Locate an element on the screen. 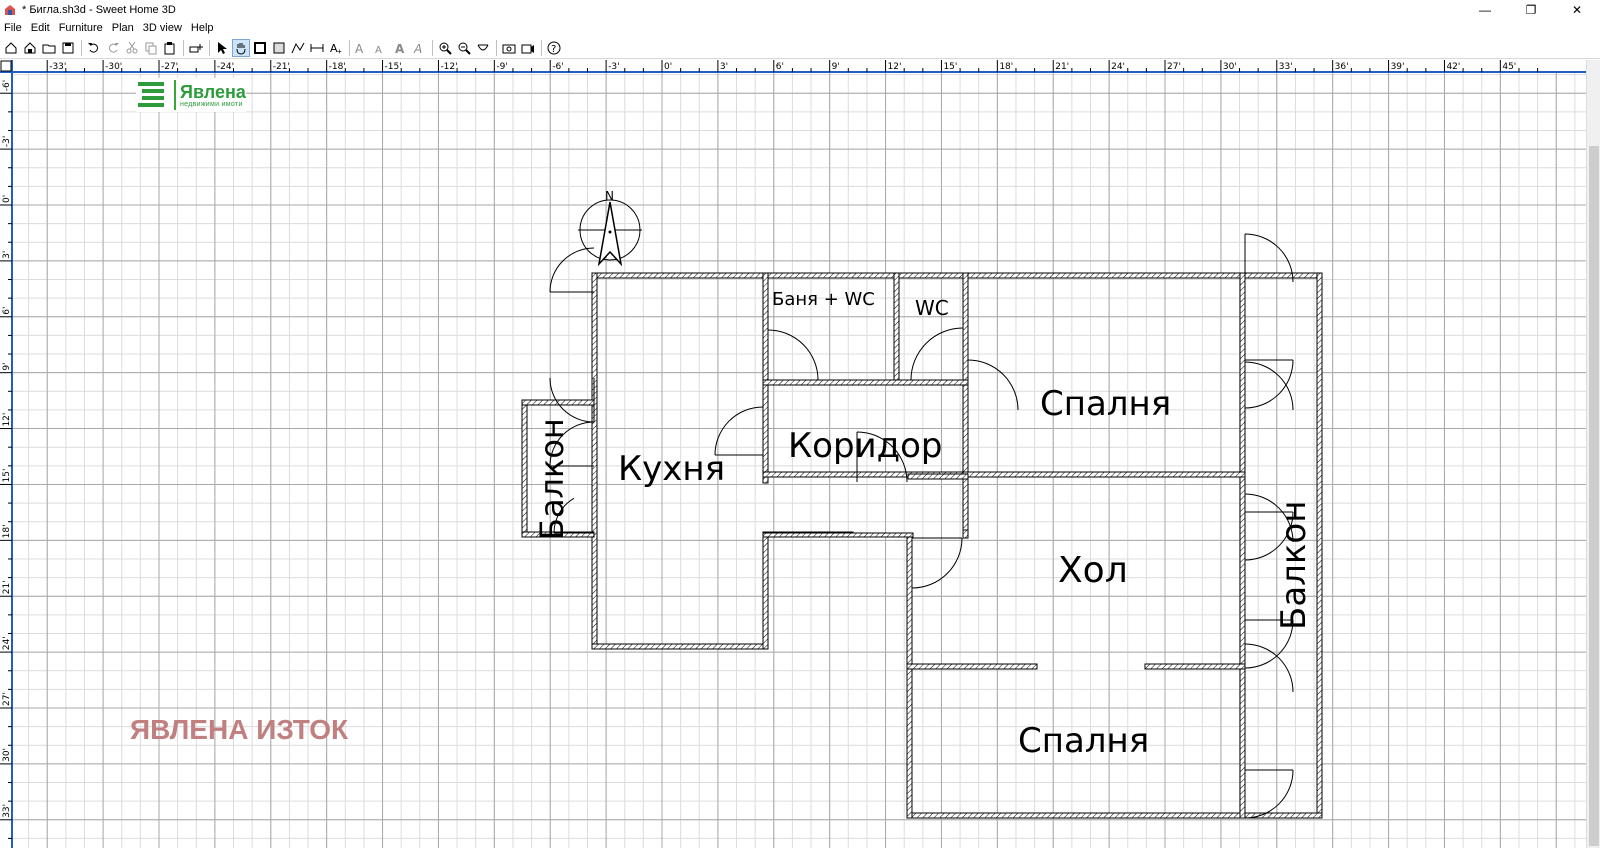 This screenshot has height=848, width=1600. room-label-bedroom-2: Спалня is located at coordinates (1083, 741).